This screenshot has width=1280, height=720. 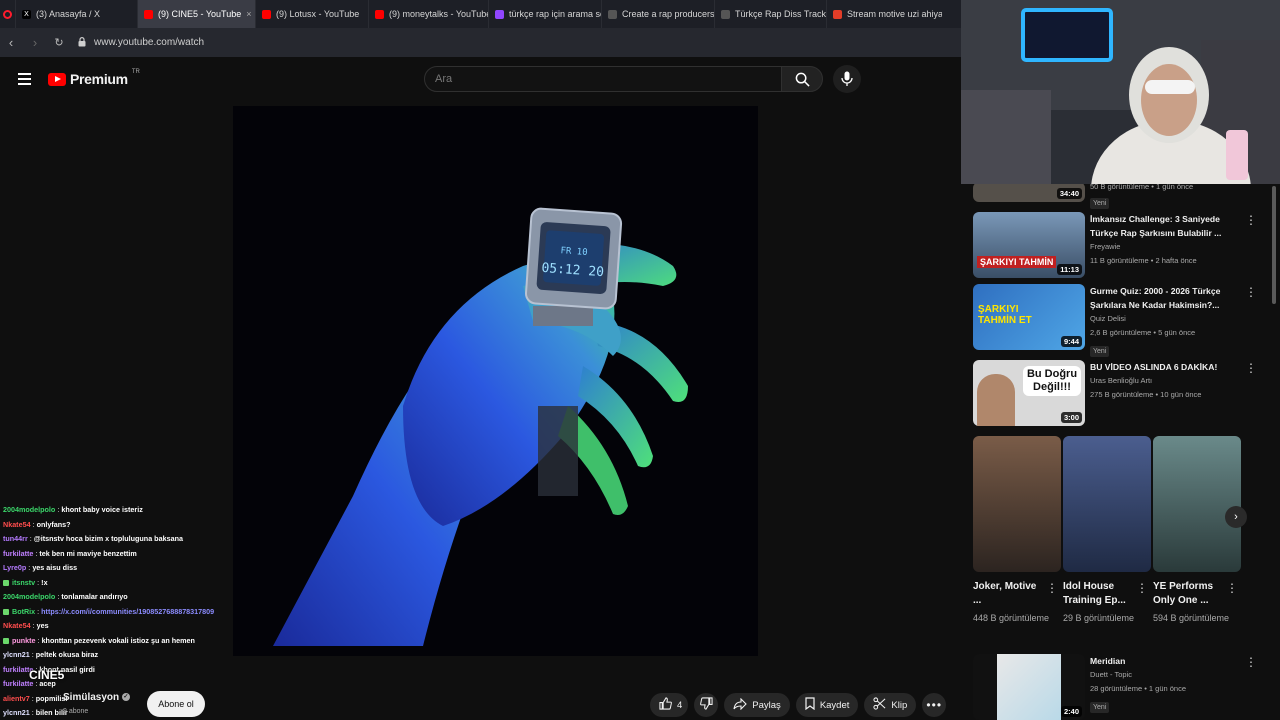 What do you see at coordinates (757, 705) in the screenshot?
I see `share-button: Paylaş` at bounding box center [757, 705].